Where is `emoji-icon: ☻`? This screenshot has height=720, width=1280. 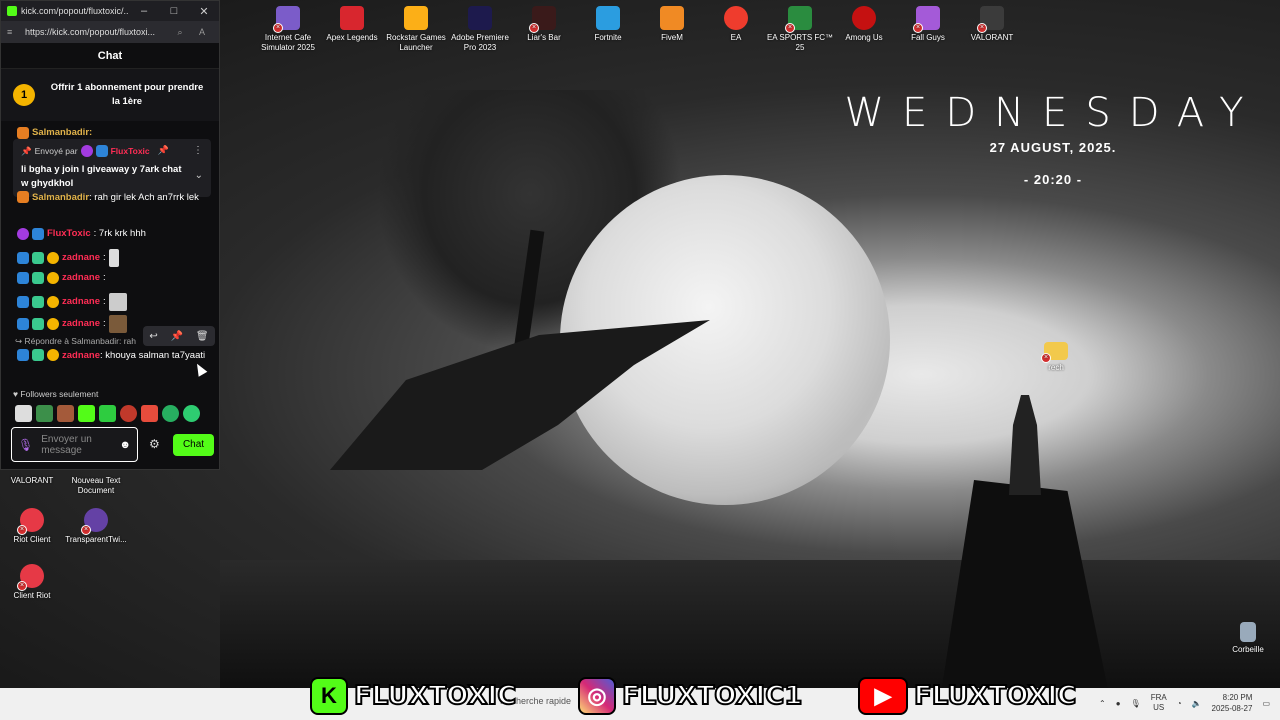
emoji-icon: ☻ is located at coordinates (125, 445).